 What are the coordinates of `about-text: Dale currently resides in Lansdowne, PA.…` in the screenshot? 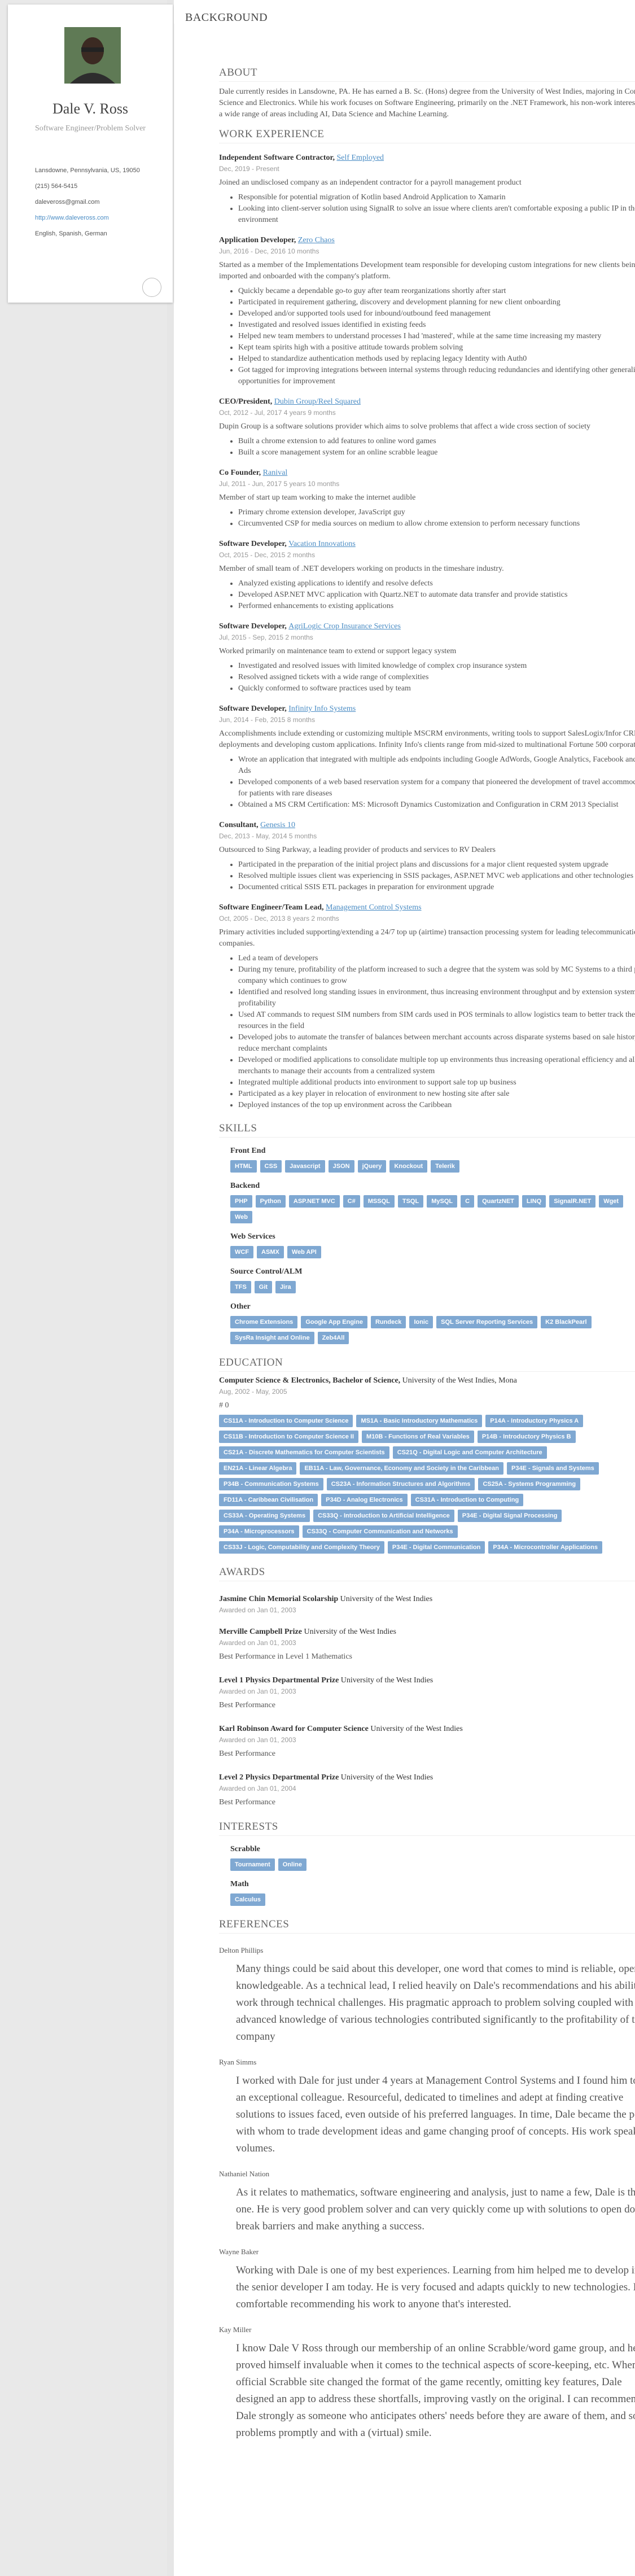 It's located at (427, 103).